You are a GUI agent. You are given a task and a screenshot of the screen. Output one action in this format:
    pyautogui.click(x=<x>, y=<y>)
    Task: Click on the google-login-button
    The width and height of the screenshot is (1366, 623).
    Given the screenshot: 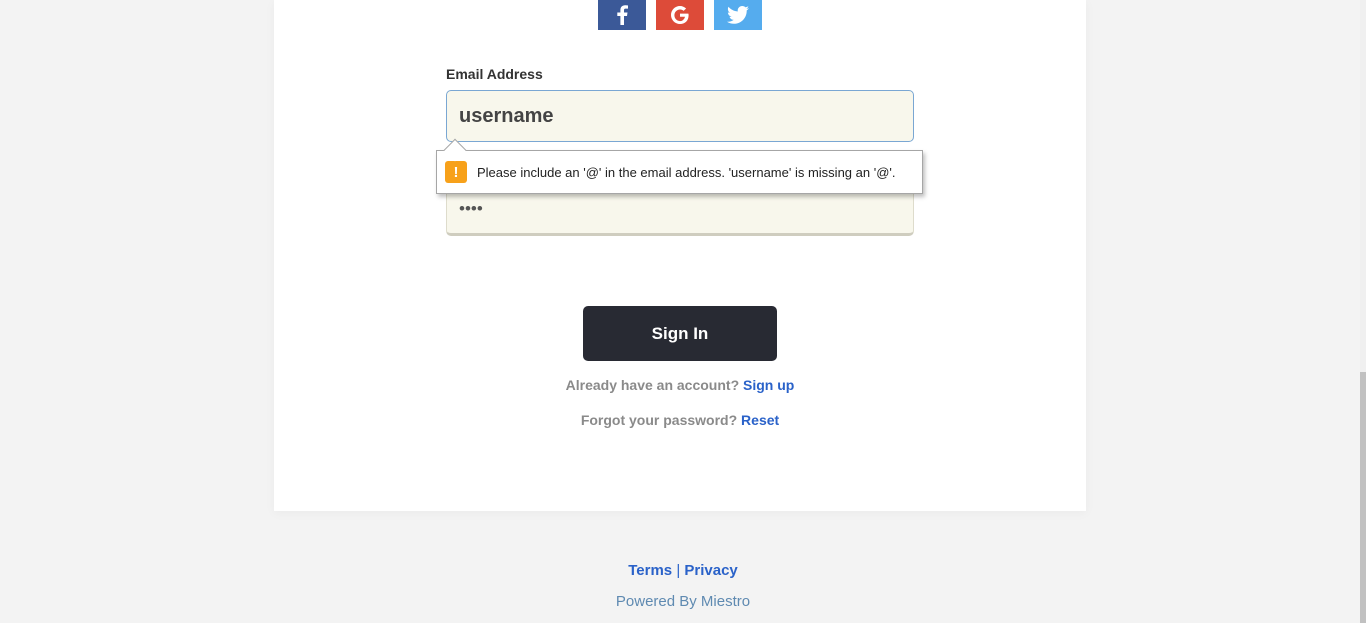 What is the action you would take?
    pyautogui.click(x=680, y=15)
    